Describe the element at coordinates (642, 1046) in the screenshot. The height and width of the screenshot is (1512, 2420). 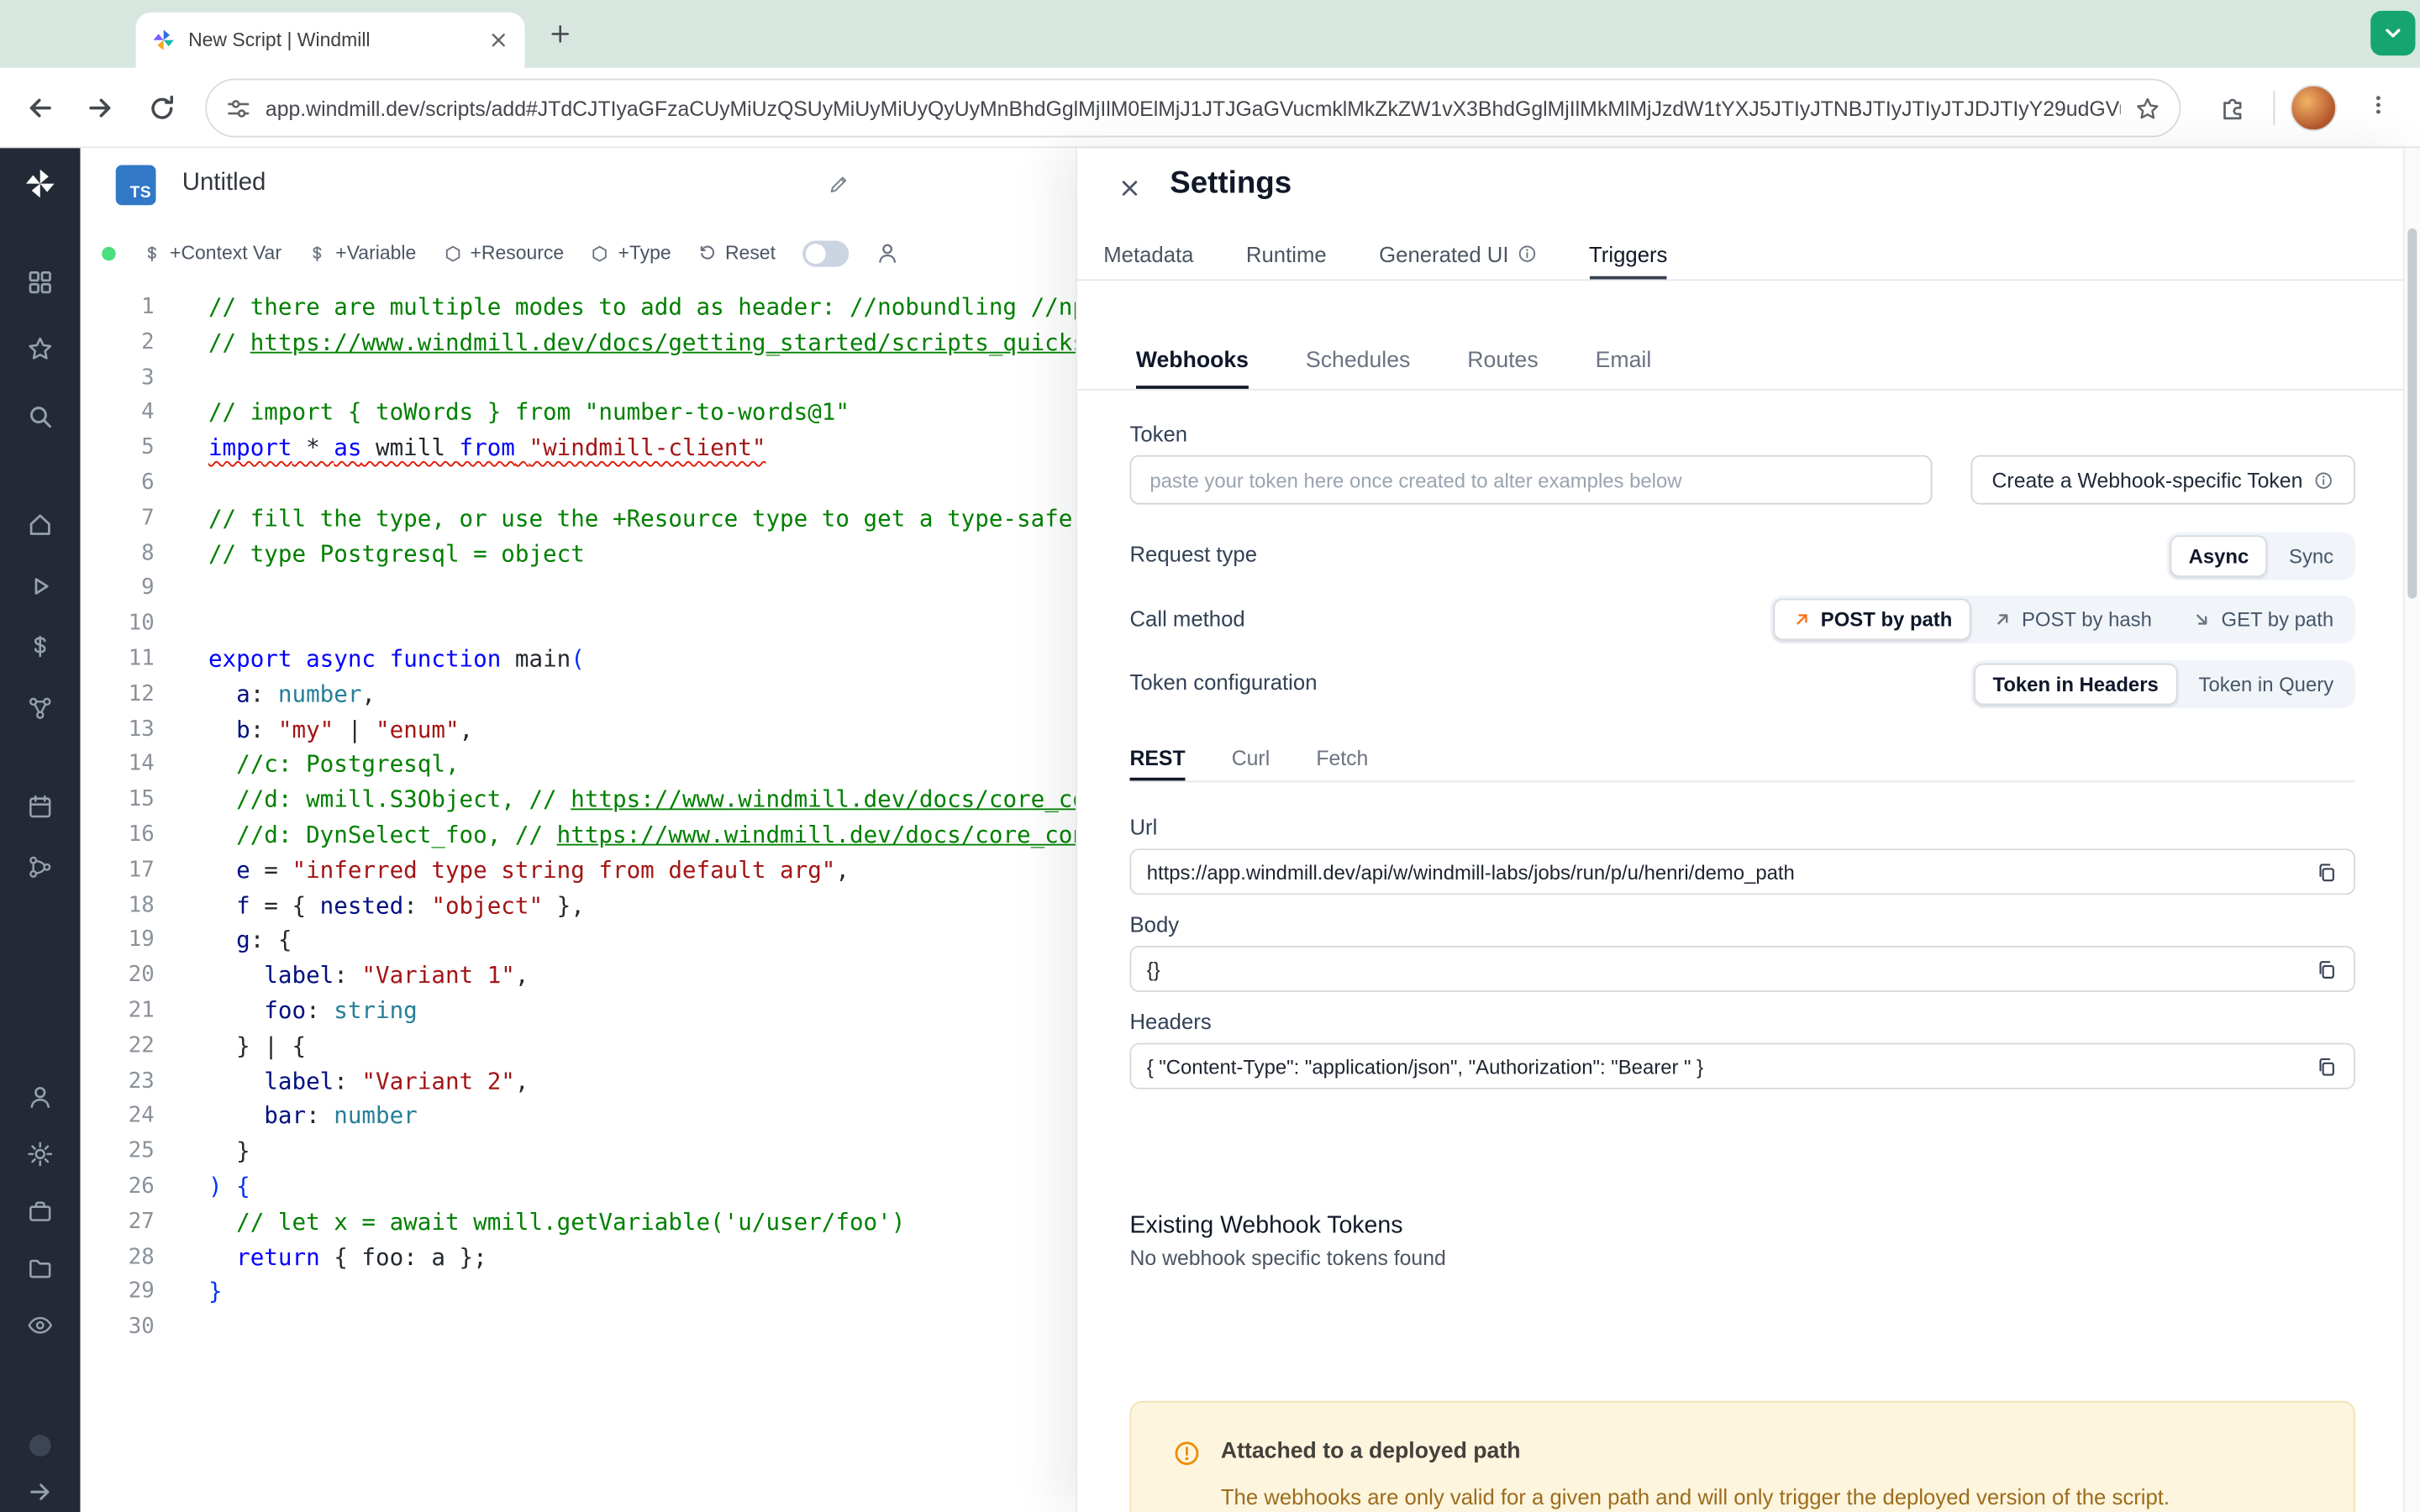
I see `code-line-22: } | {` at that location.